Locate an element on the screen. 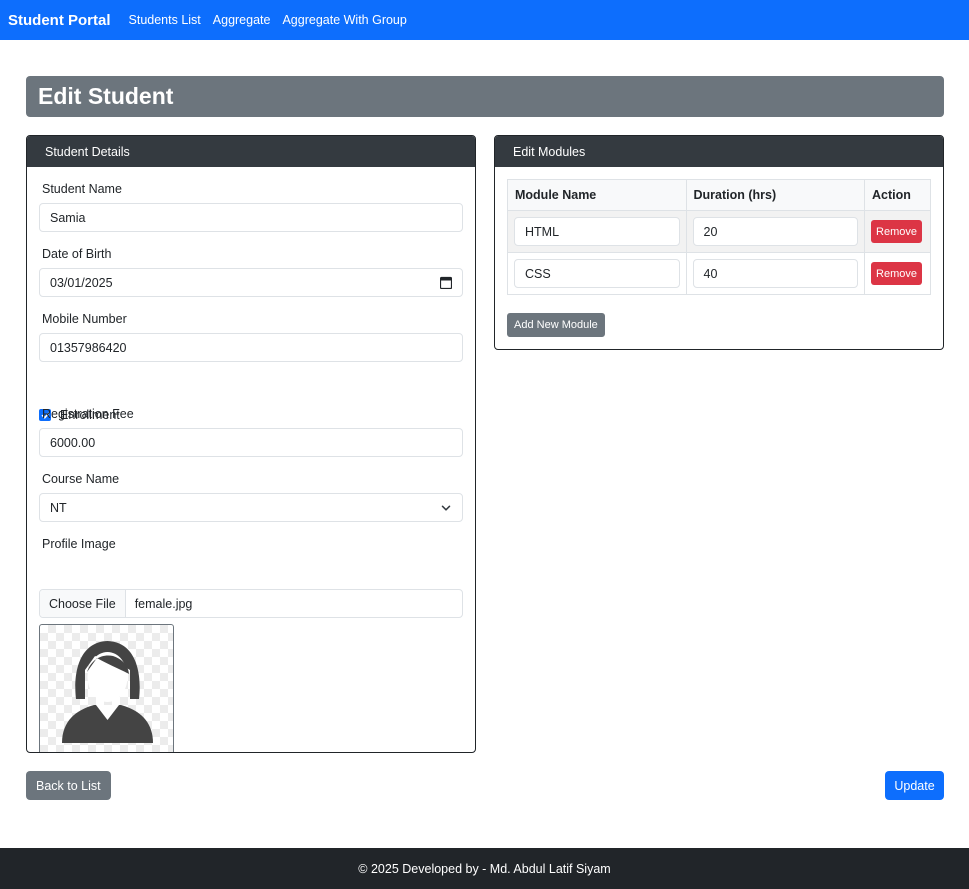 This screenshot has height=889, width=969. mobile-input: 01357986420 is located at coordinates (251, 347).